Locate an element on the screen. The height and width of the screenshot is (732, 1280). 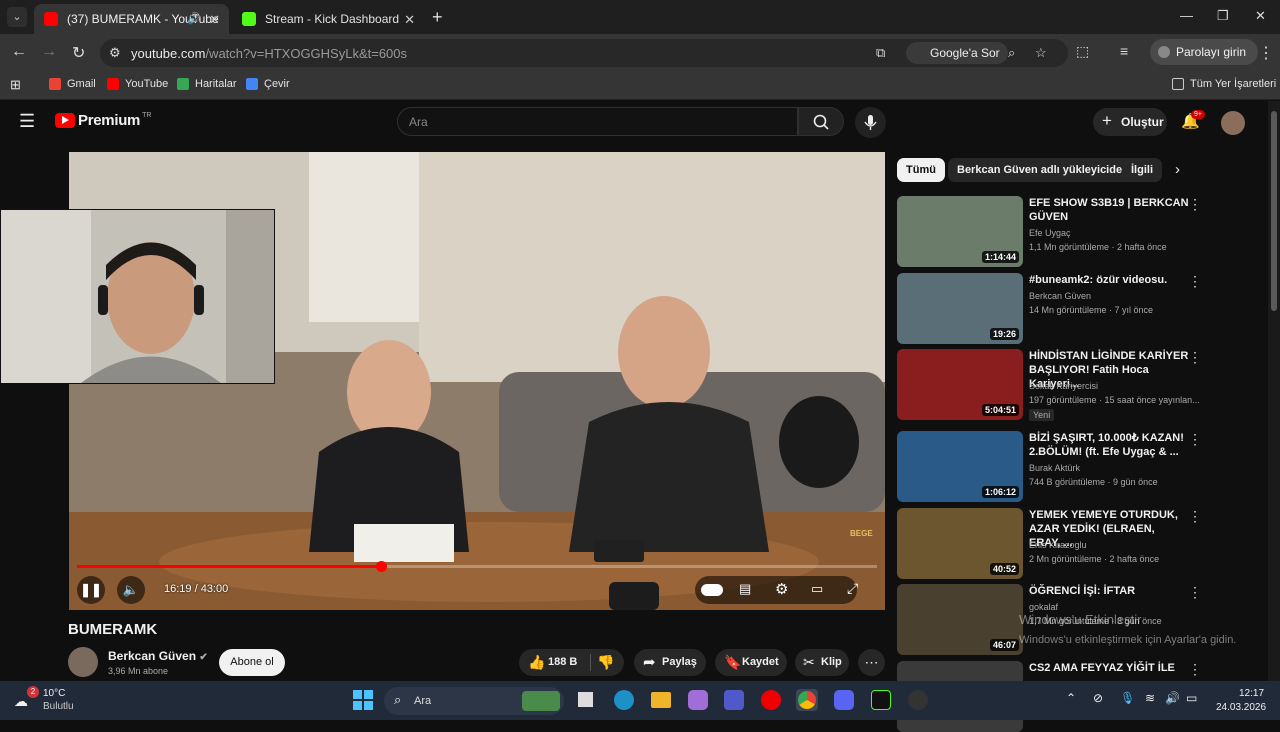
bookmark-youtube: YouTube is located at coordinates (137, 84).